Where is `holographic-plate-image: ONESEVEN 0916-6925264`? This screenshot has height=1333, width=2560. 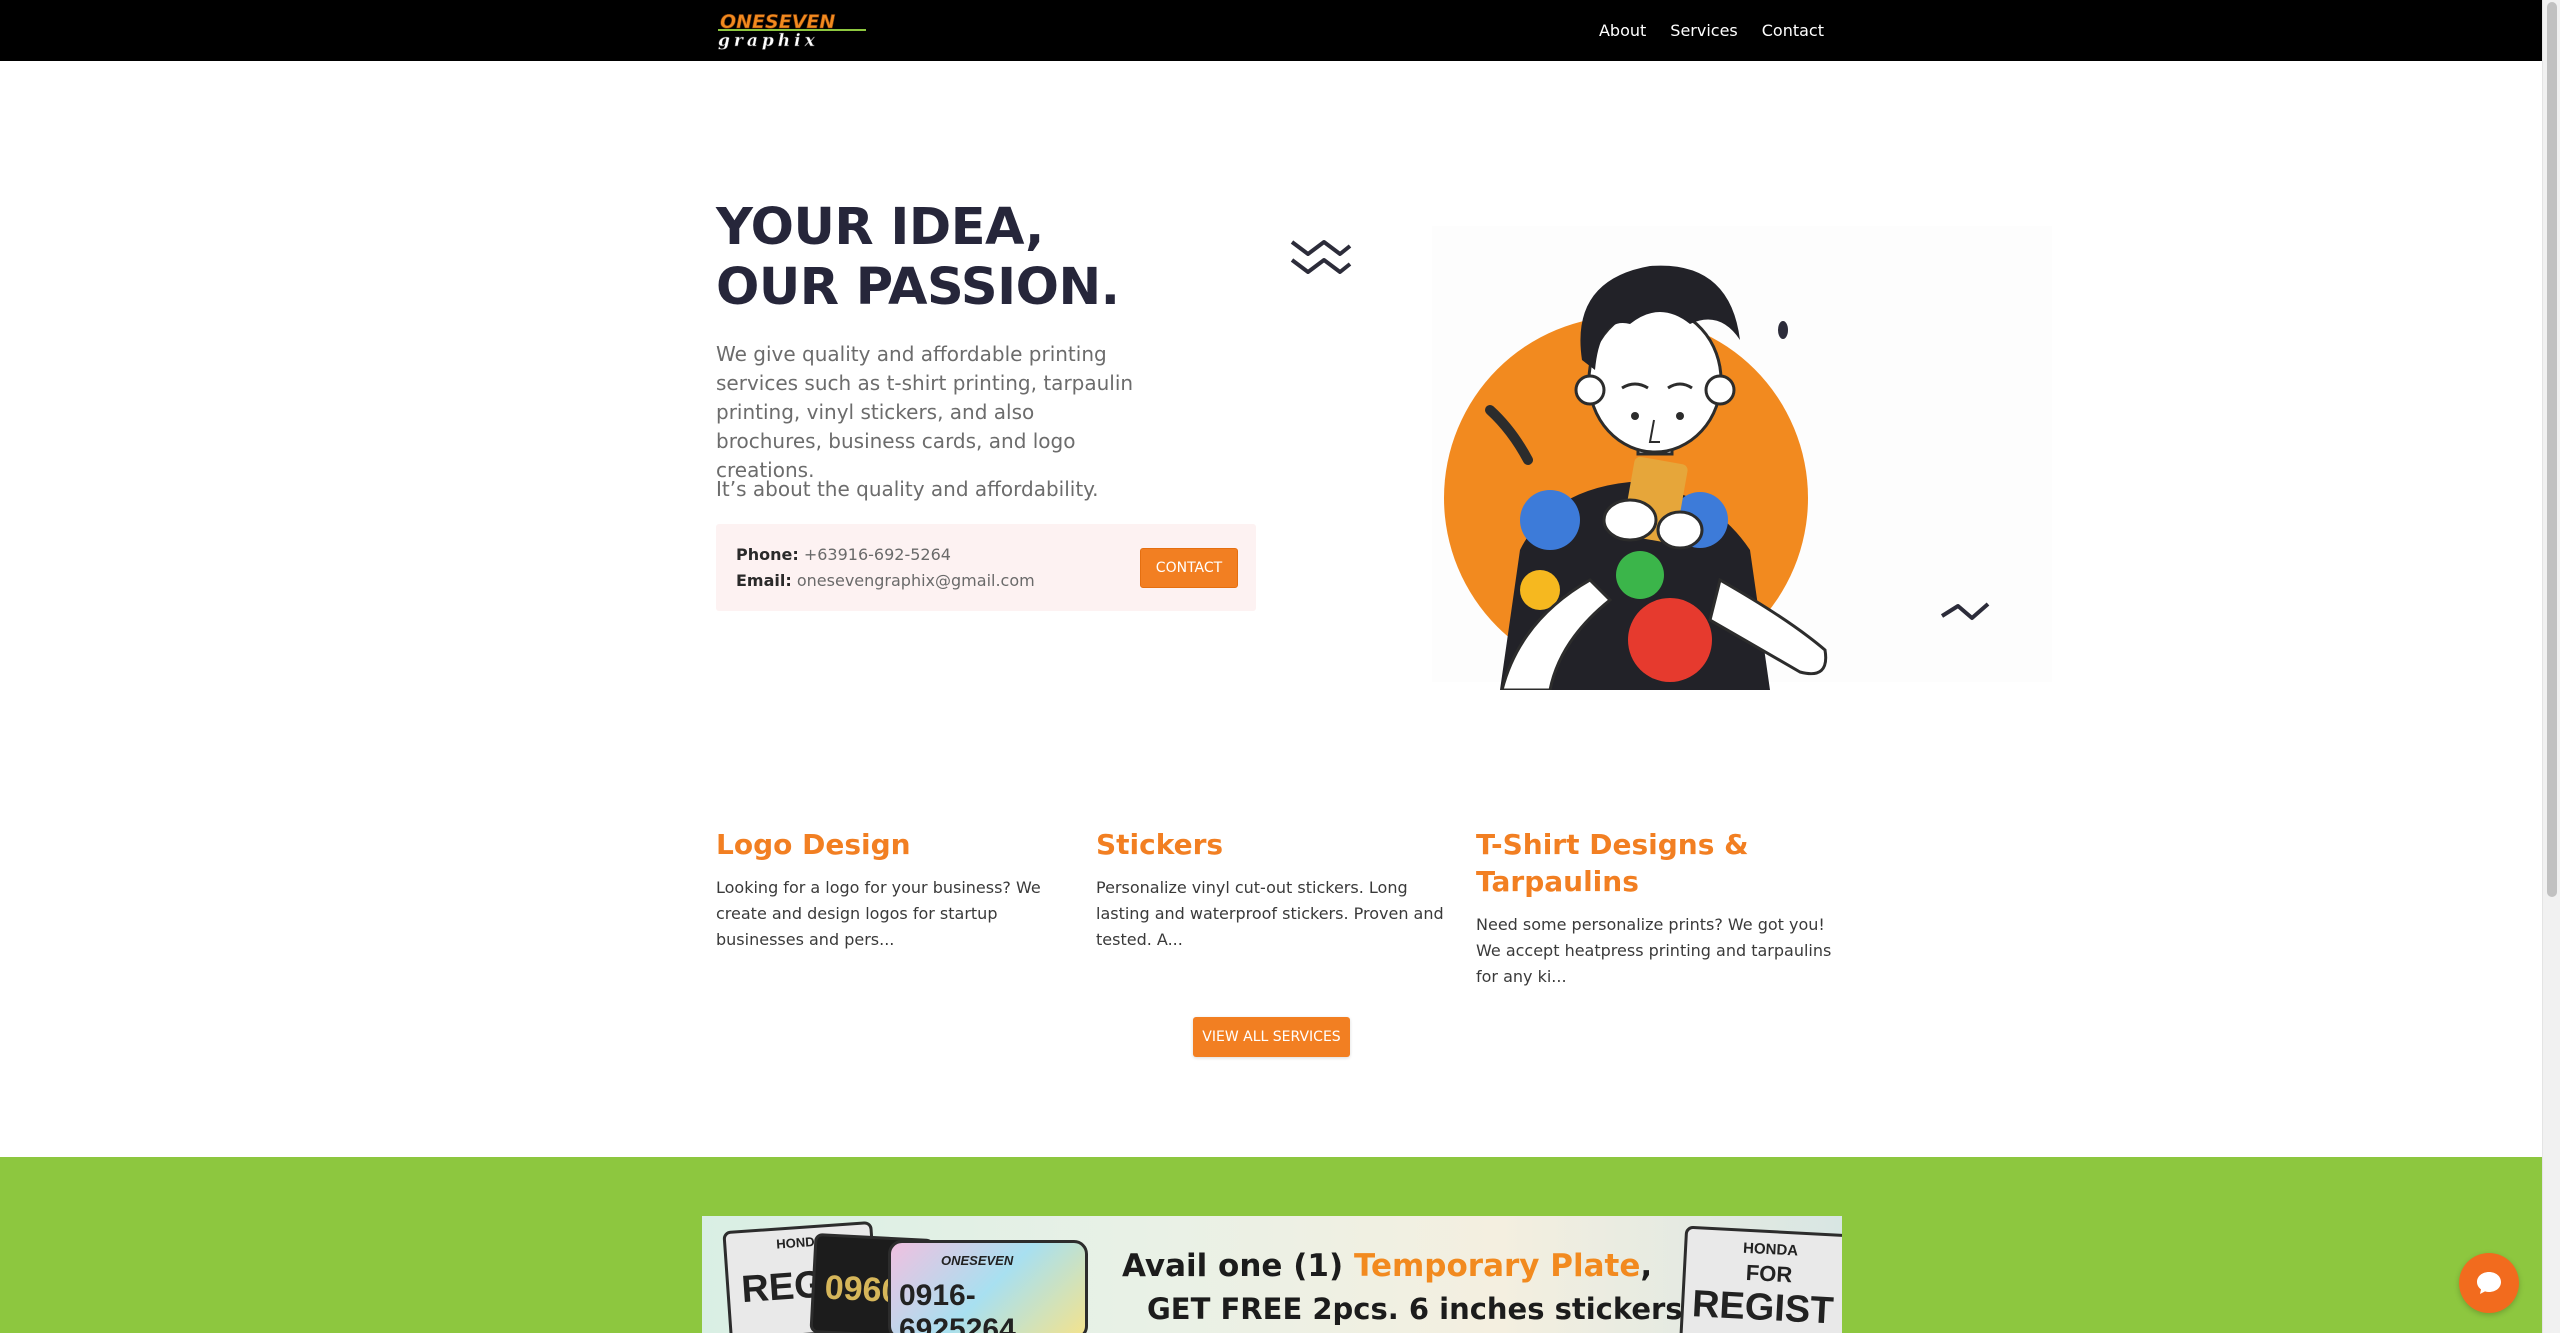
holographic-plate-image: ONESEVEN 0916-6925264 is located at coordinates (988, 1286).